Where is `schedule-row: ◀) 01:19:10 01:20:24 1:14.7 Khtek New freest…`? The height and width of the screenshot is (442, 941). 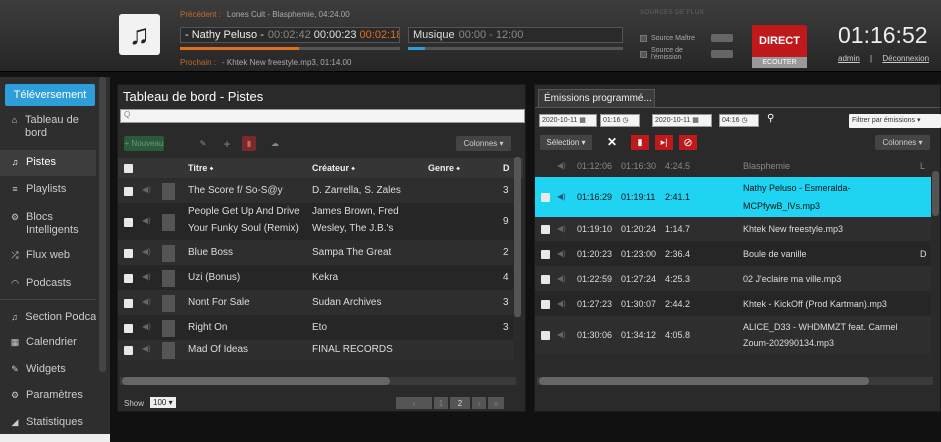 schedule-row: ◀) 01:19:10 01:20:24 1:14.7 Khtek New freest… is located at coordinates (733, 229).